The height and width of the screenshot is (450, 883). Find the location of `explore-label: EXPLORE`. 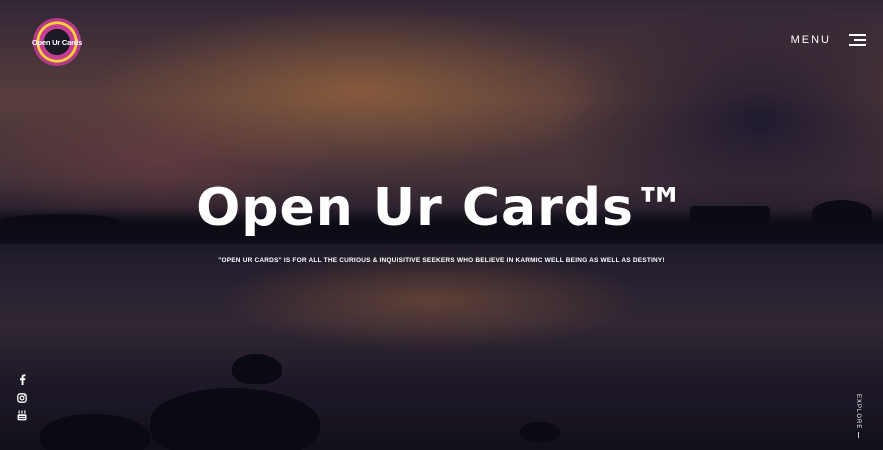

explore-label: EXPLORE is located at coordinates (858, 412).